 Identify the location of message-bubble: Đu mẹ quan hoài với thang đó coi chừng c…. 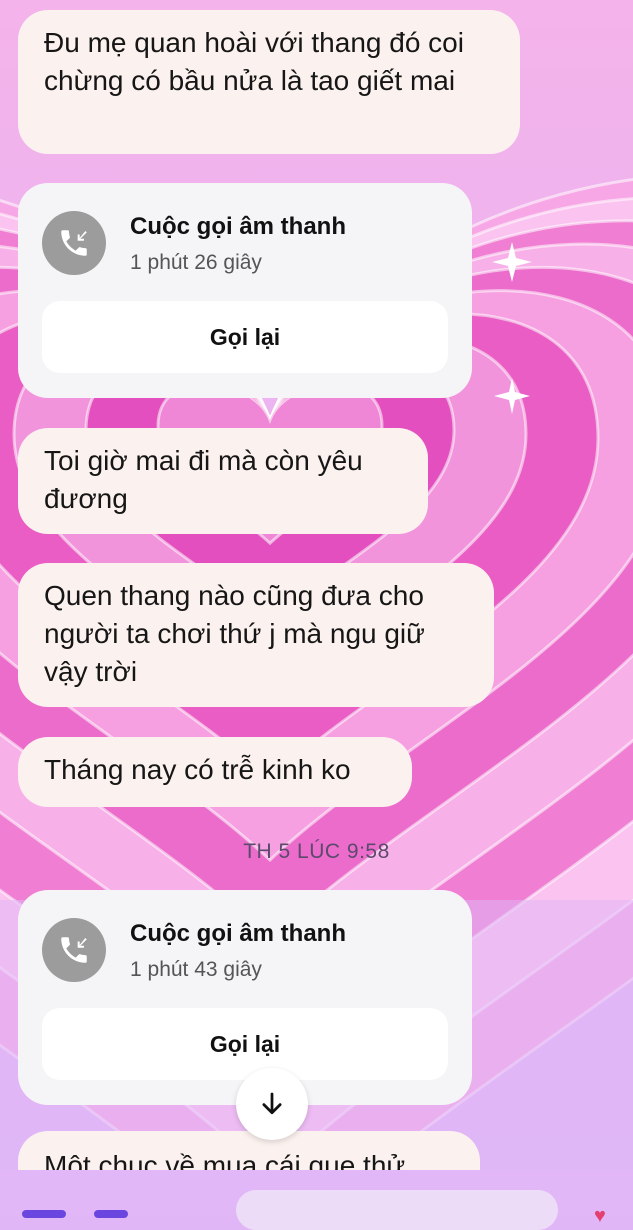
(269, 82).